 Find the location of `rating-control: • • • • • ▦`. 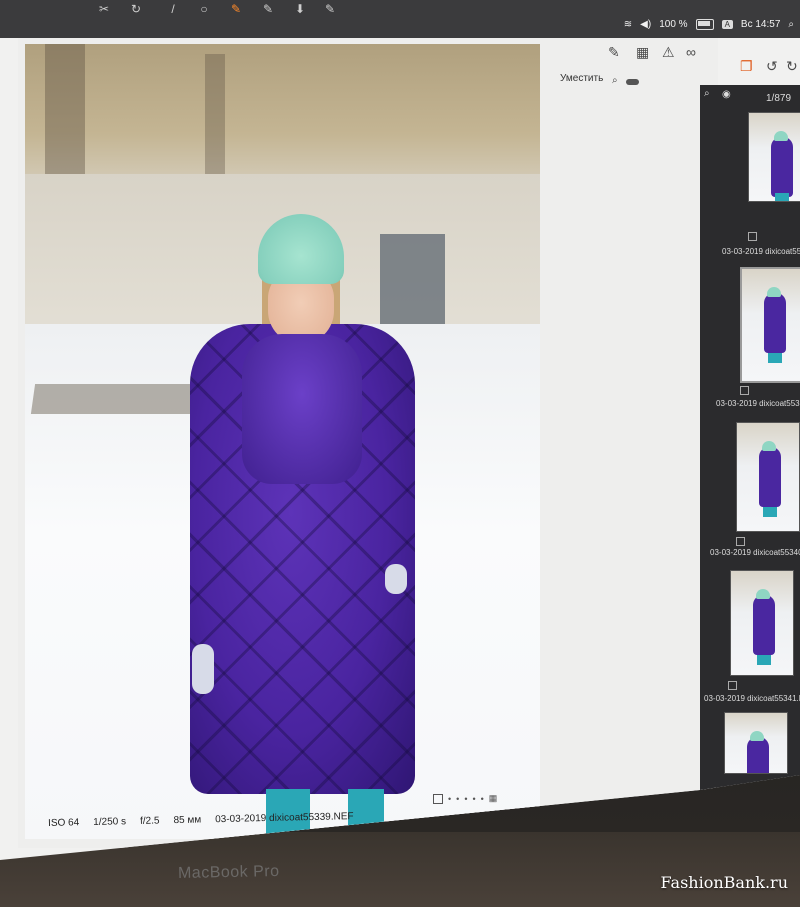

rating-control: • • • • • ▦ is located at coordinates (465, 798).